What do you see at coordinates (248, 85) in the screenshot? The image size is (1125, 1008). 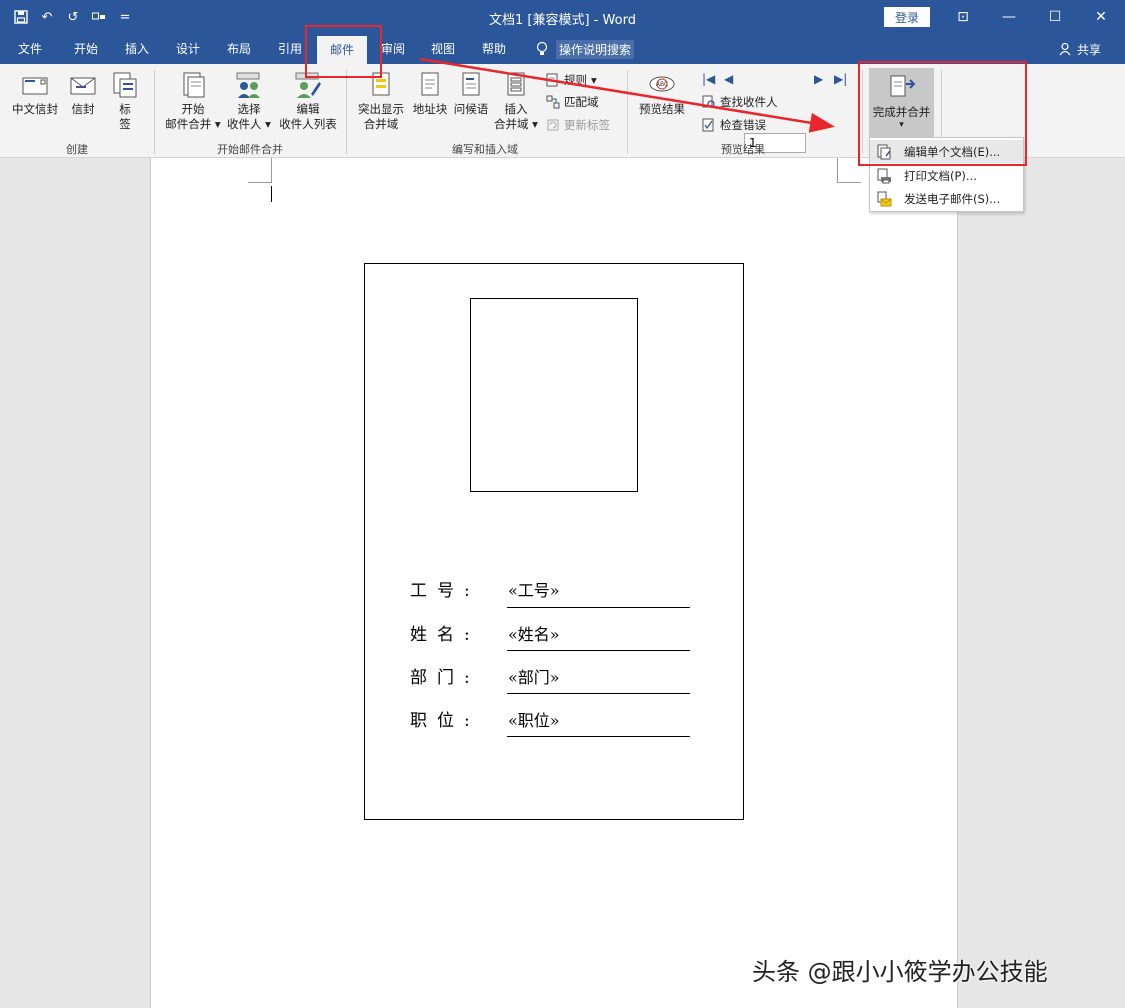 I see `recipients-icon` at bounding box center [248, 85].